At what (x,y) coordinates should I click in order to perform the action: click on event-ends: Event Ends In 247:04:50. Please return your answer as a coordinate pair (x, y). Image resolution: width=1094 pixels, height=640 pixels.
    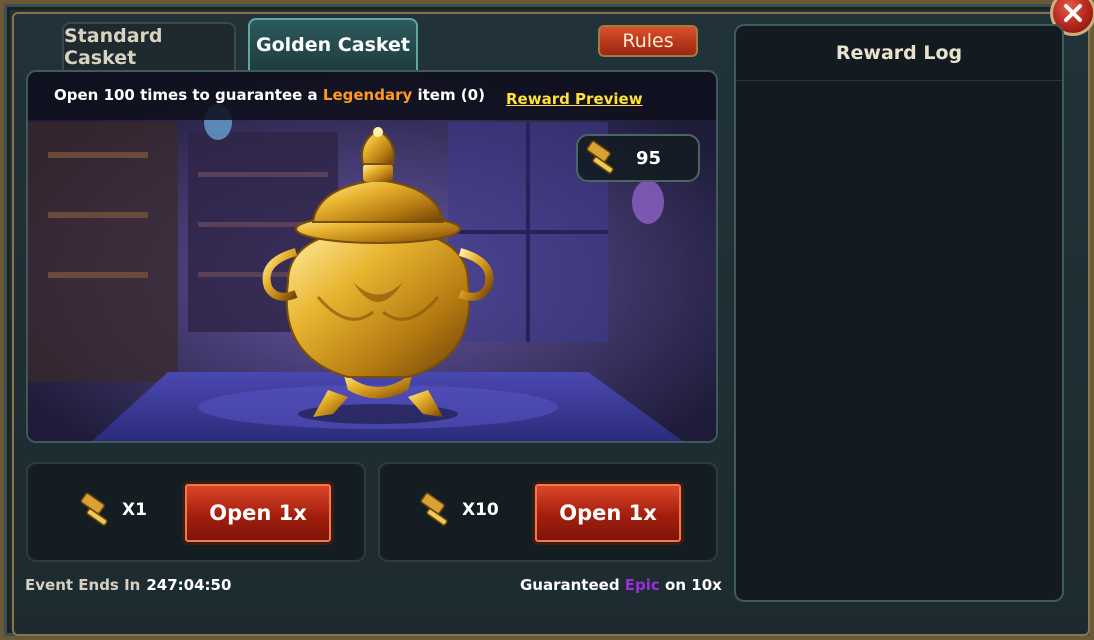
    Looking at the image, I should click on (128, 585).